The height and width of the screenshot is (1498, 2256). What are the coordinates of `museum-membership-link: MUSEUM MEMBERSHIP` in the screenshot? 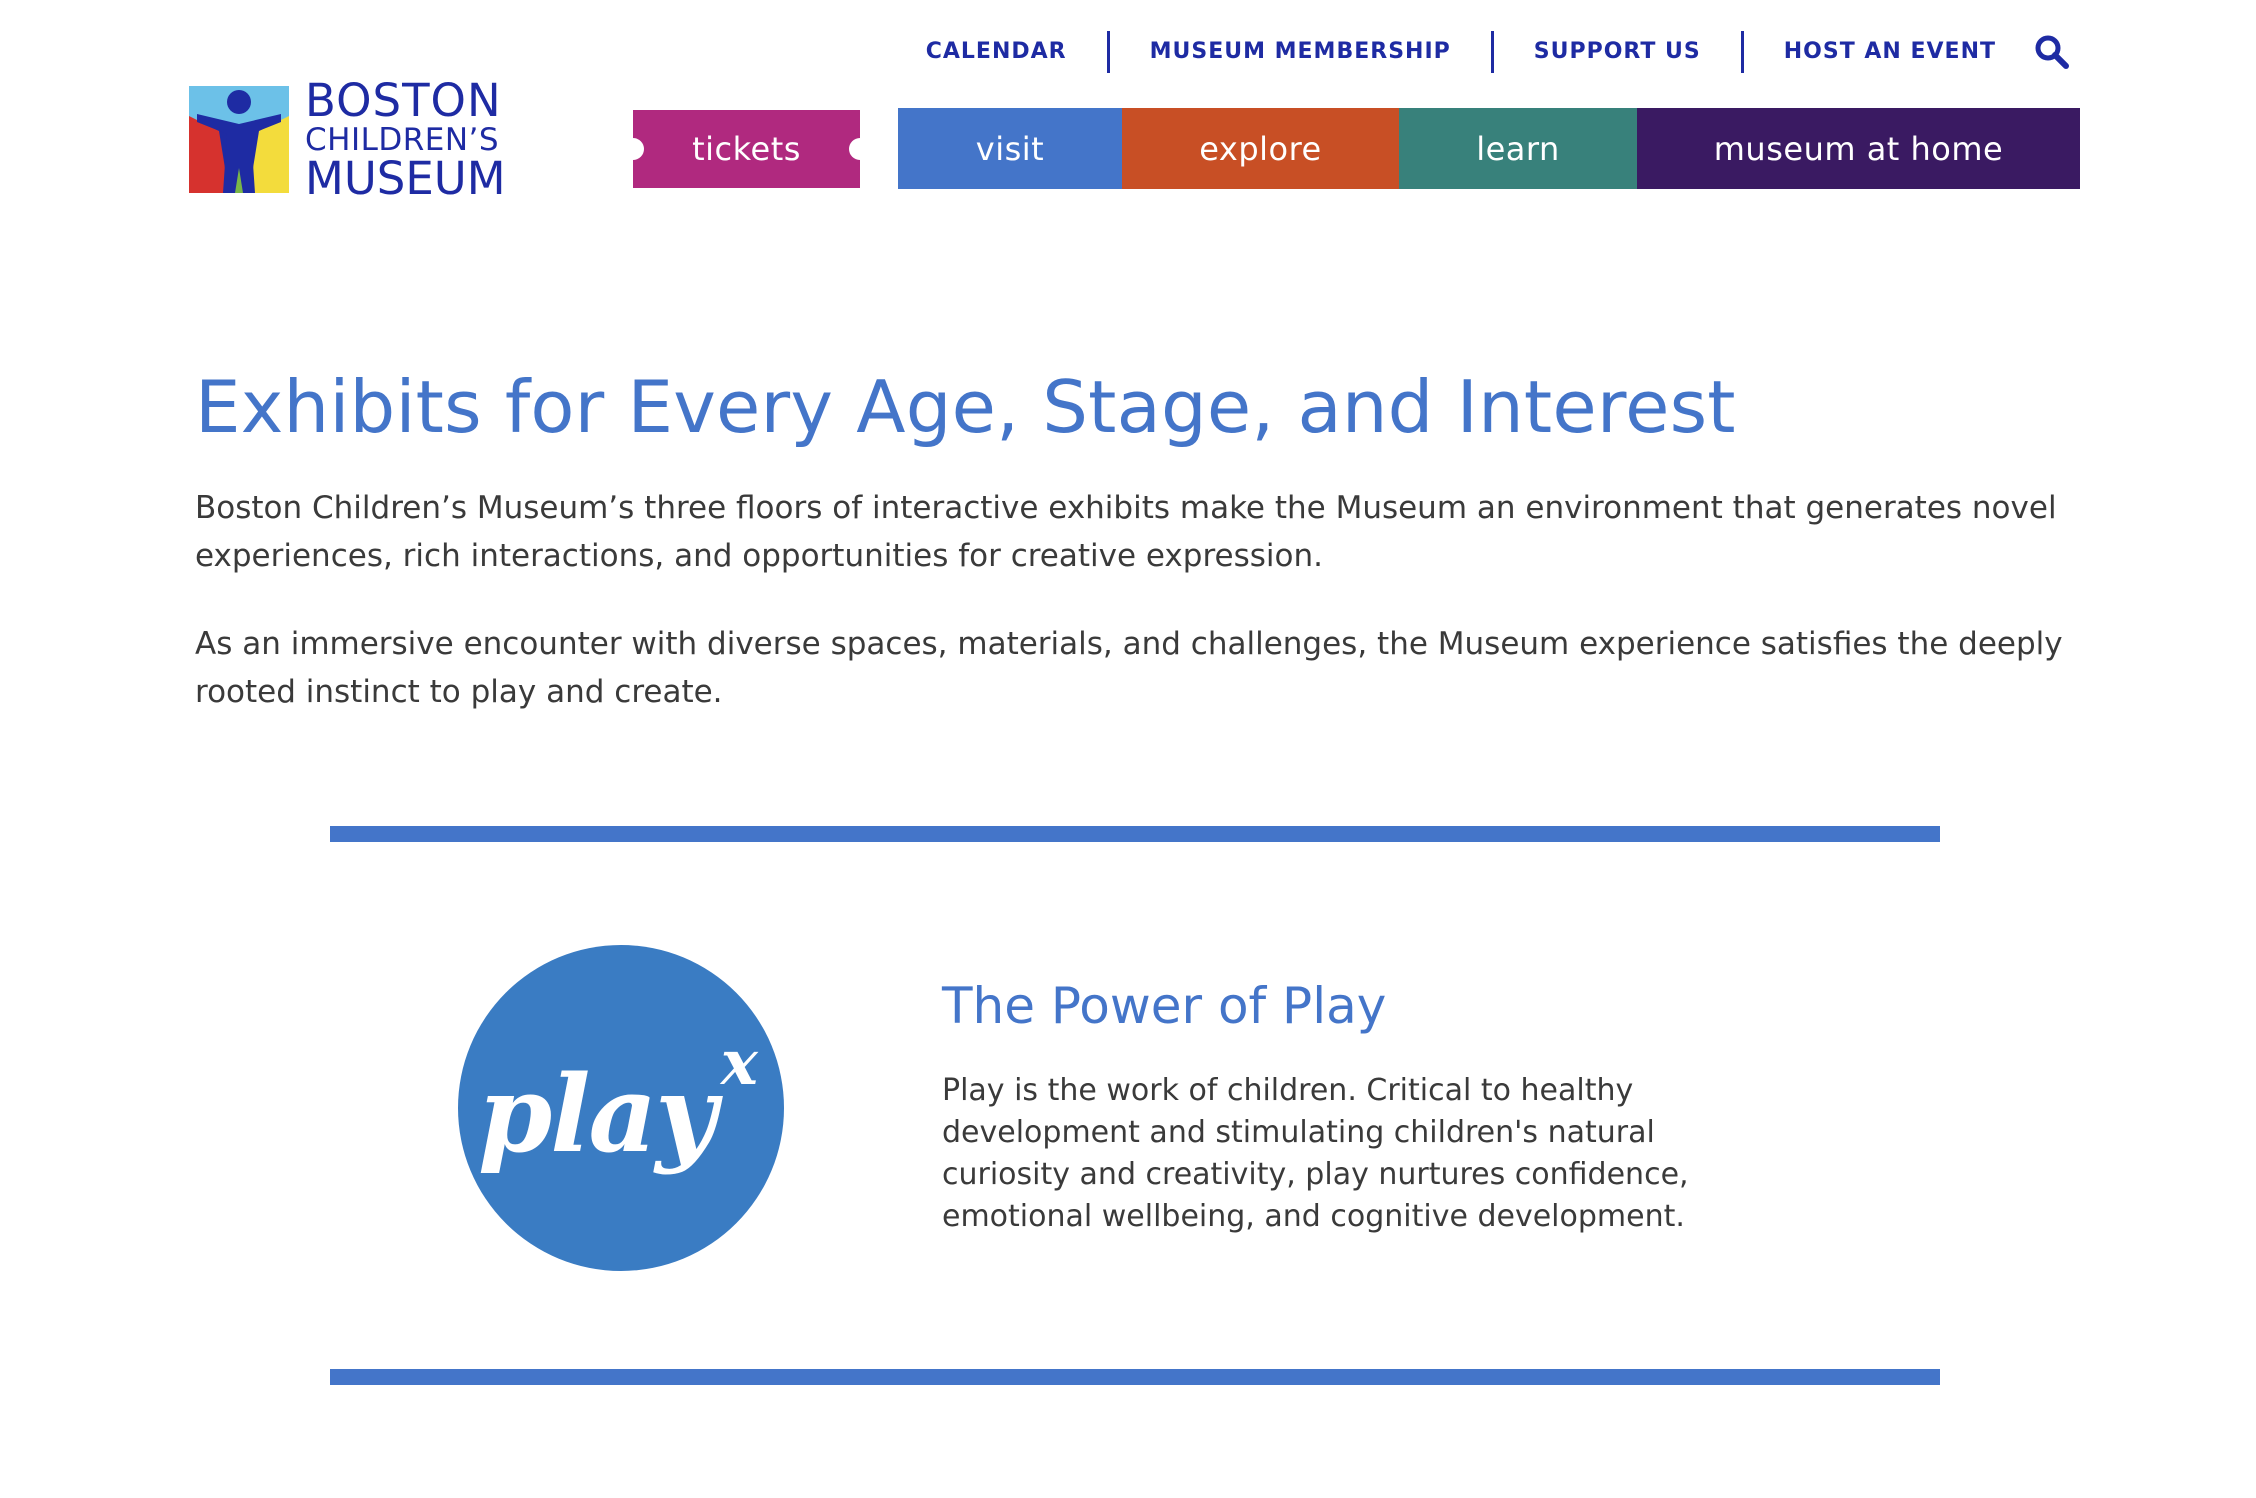 It's located at (1300, 52).